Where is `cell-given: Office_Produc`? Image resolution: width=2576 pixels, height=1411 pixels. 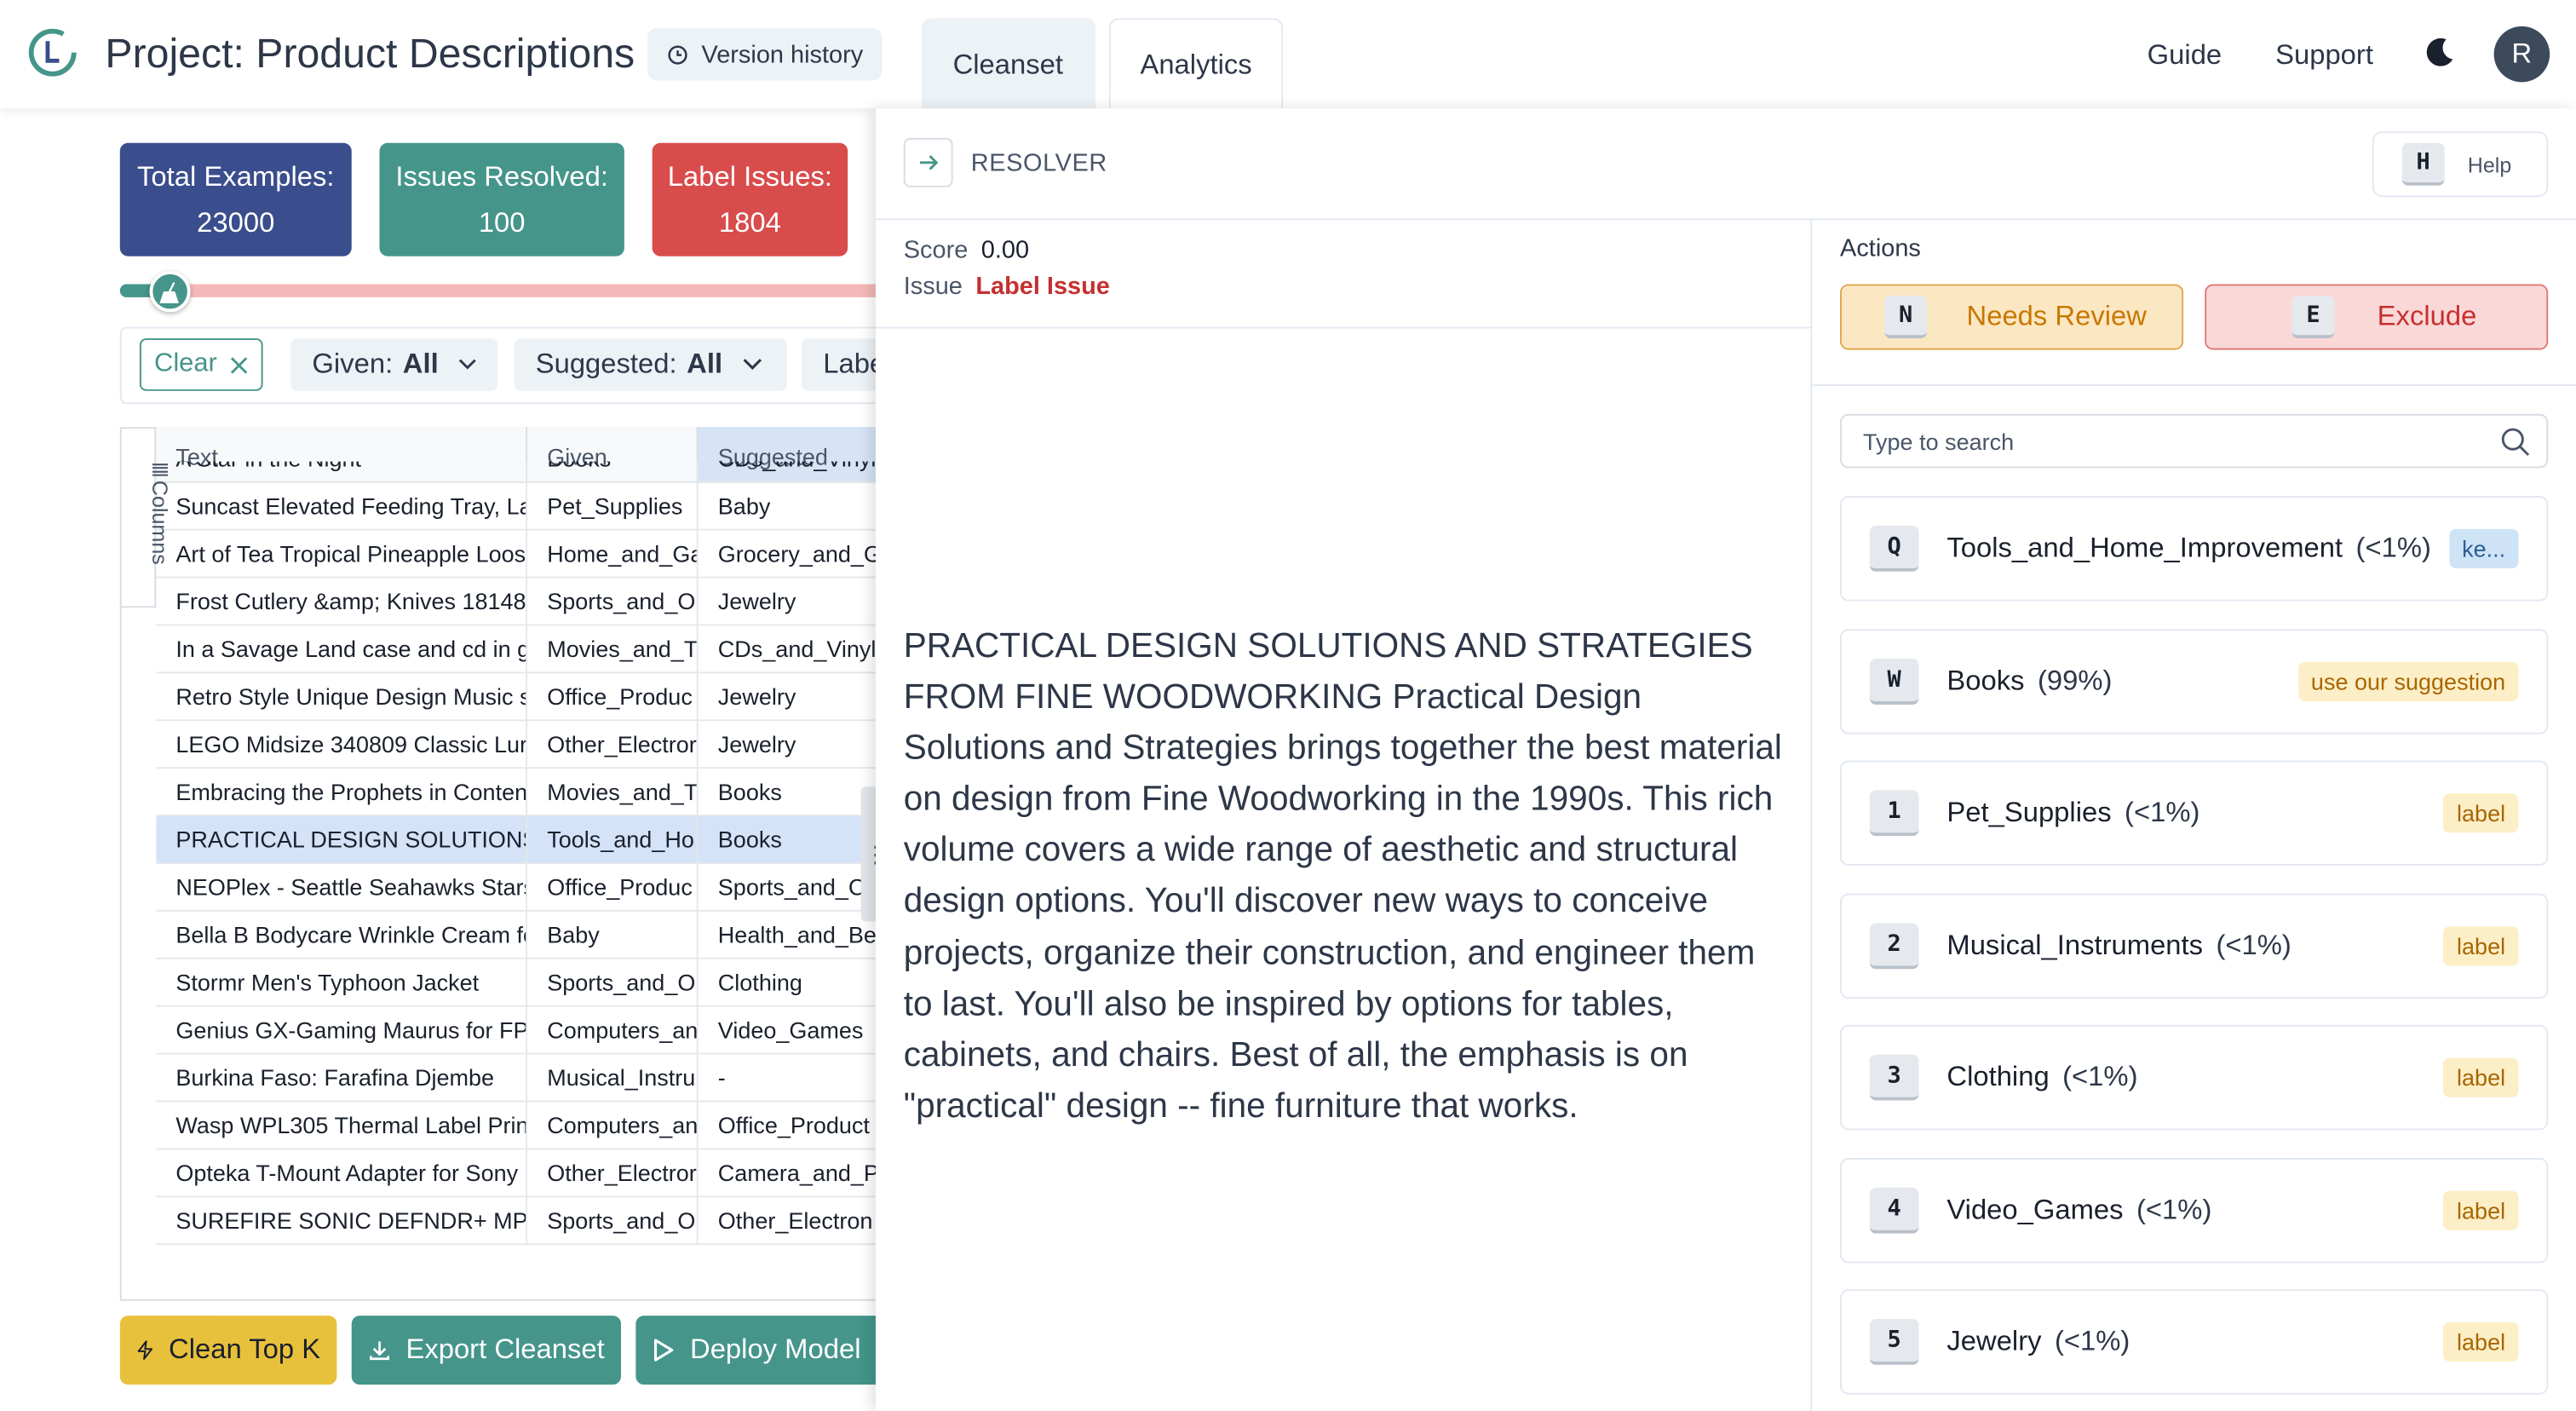 cell-given: Office_Produc is located at coordinates (613, 887).